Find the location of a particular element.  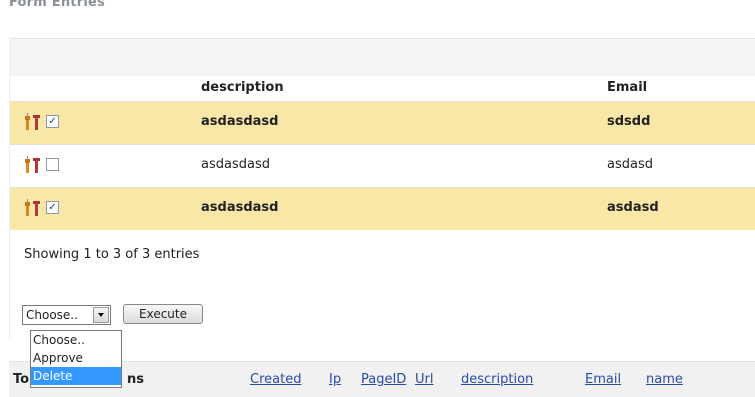

table-row: asdasdasd asdasd is located at coordinates (382, 165).